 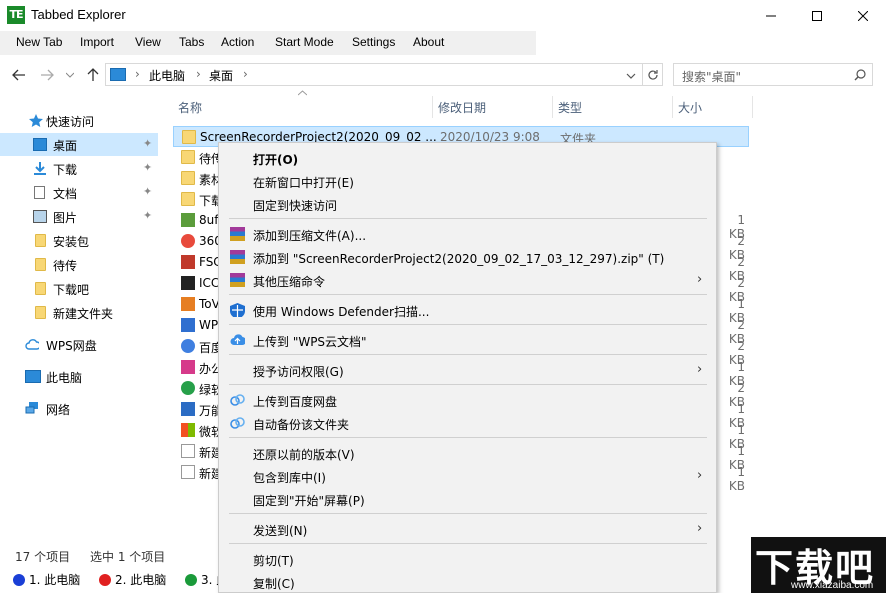 I want to click on sidebar-item-quick-access: 快速访问, so click(x=79, y=120).